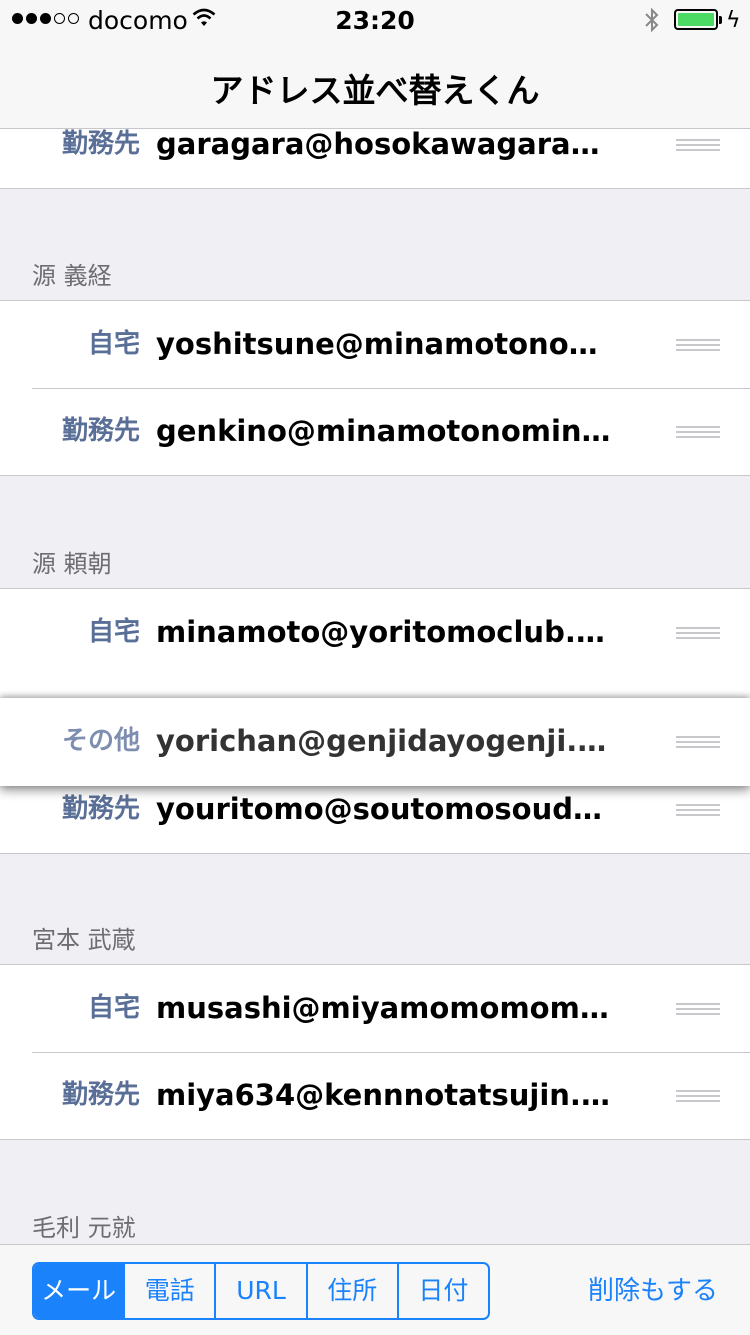  Describe the element at coordinates (386, 632) in the screenshot. I see `address-value: minamoto@yoritomoclub.com` at that location.